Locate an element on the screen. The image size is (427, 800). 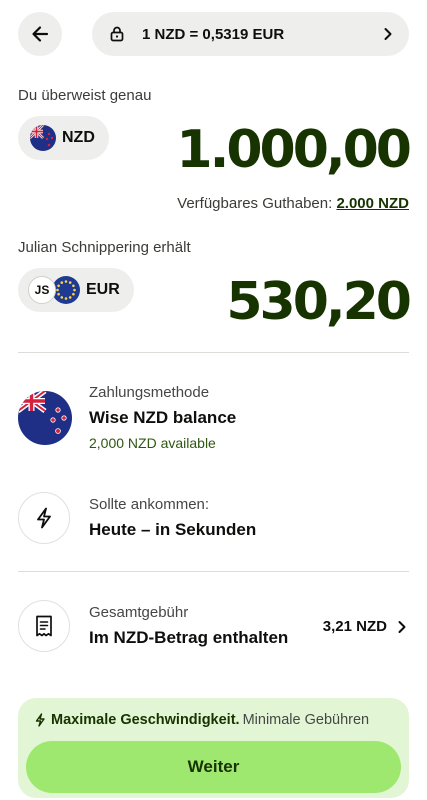
fee-description: Im NZD-Betrag enthalten is located at coordinates (189, 637).